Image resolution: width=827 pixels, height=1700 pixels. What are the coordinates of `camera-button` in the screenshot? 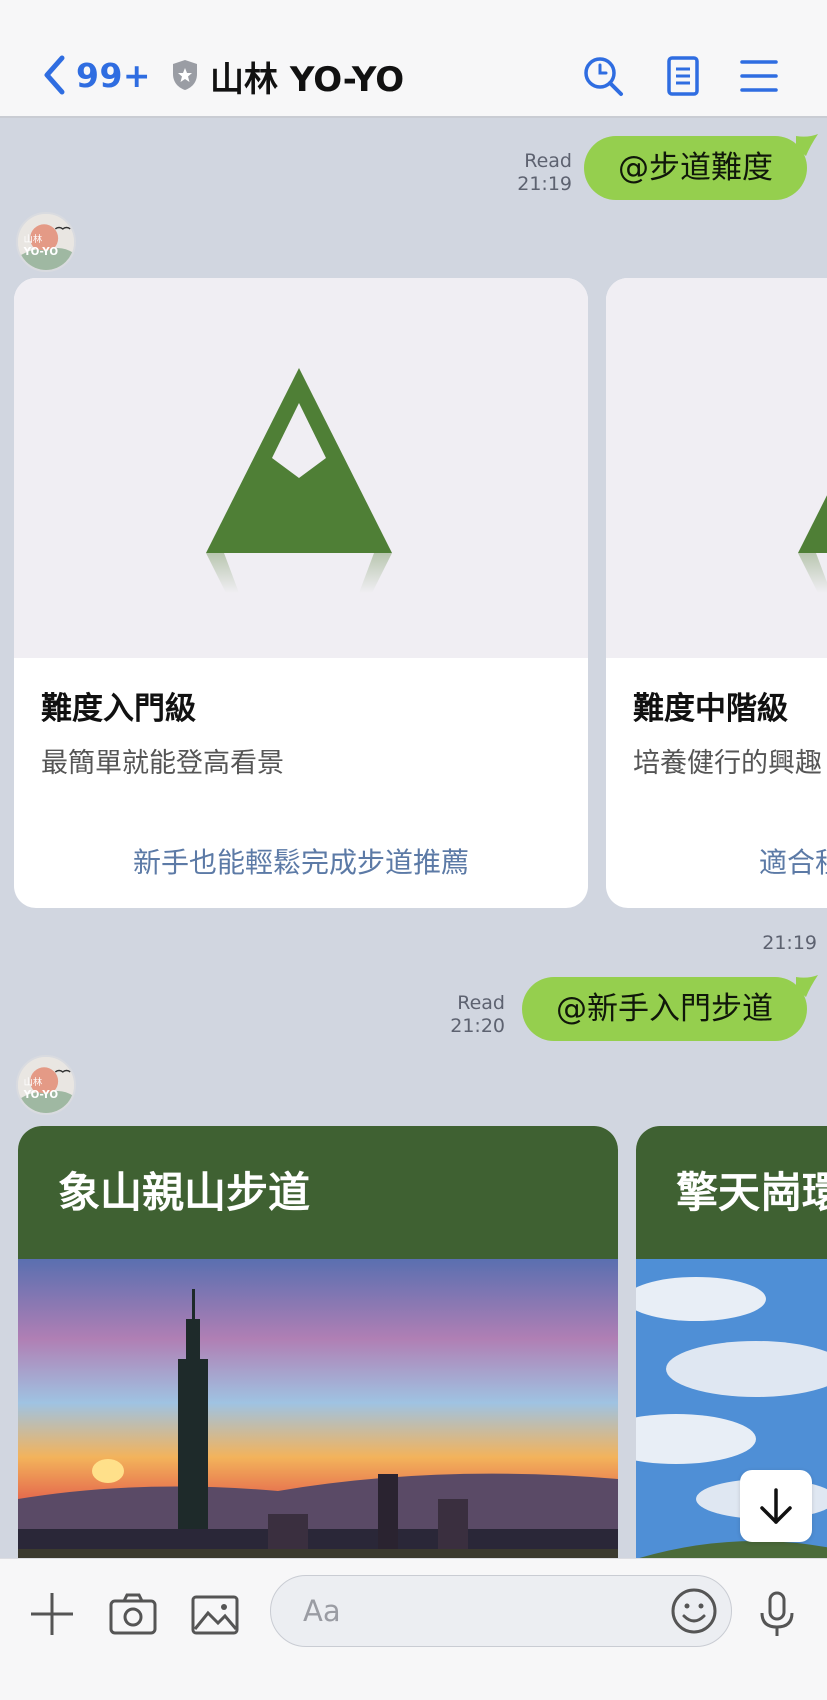 It's located at (133, 1614).